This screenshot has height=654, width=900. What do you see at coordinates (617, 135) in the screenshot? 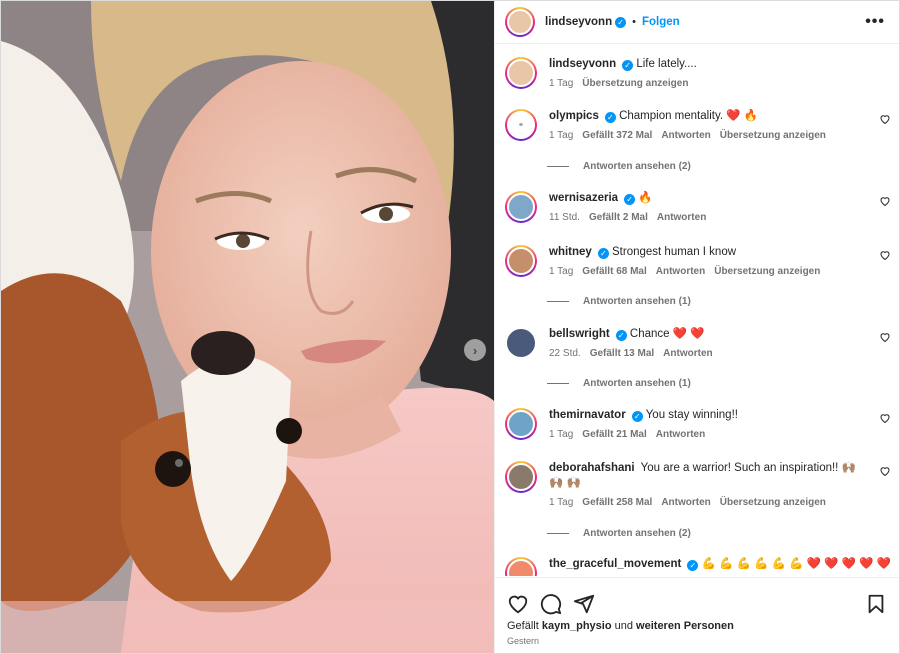
I see `comment-likes: Gefällt 372 Mal` at bounding box center [617, 135].